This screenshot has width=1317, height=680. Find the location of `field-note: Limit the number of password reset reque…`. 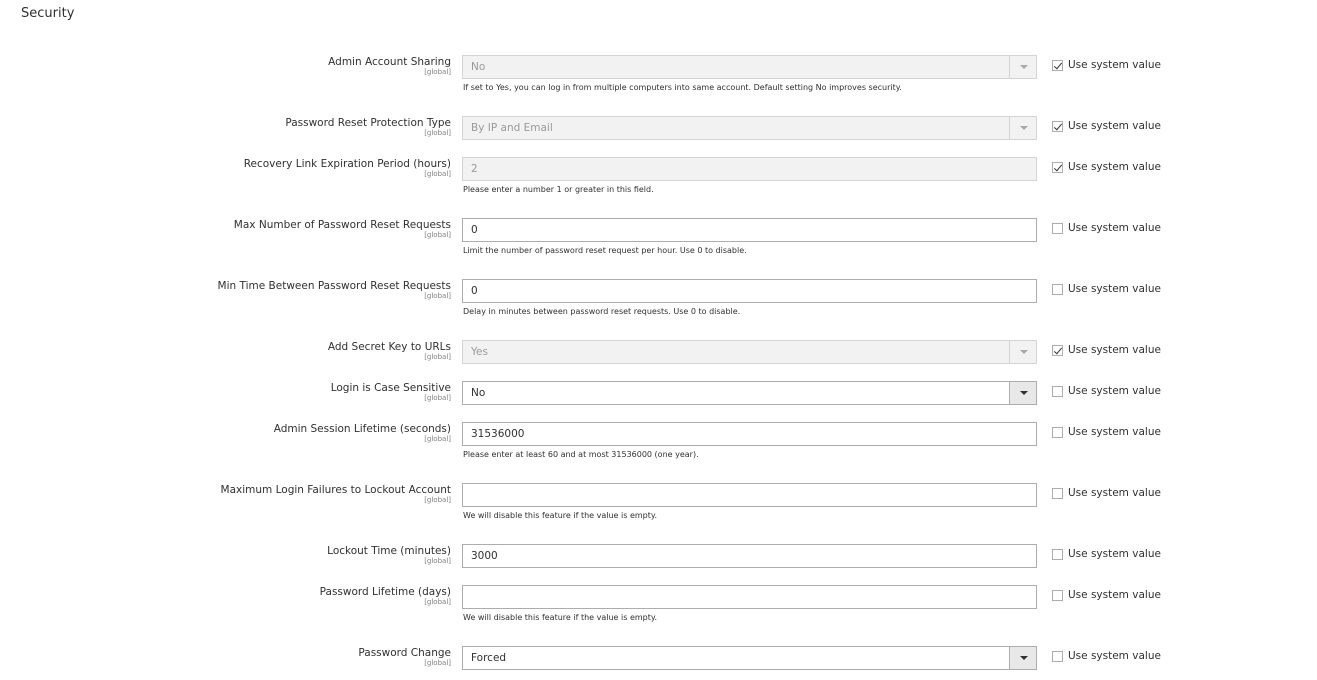

field-note: Limit the number of password reset reque… is located at coordinates (605, 250).